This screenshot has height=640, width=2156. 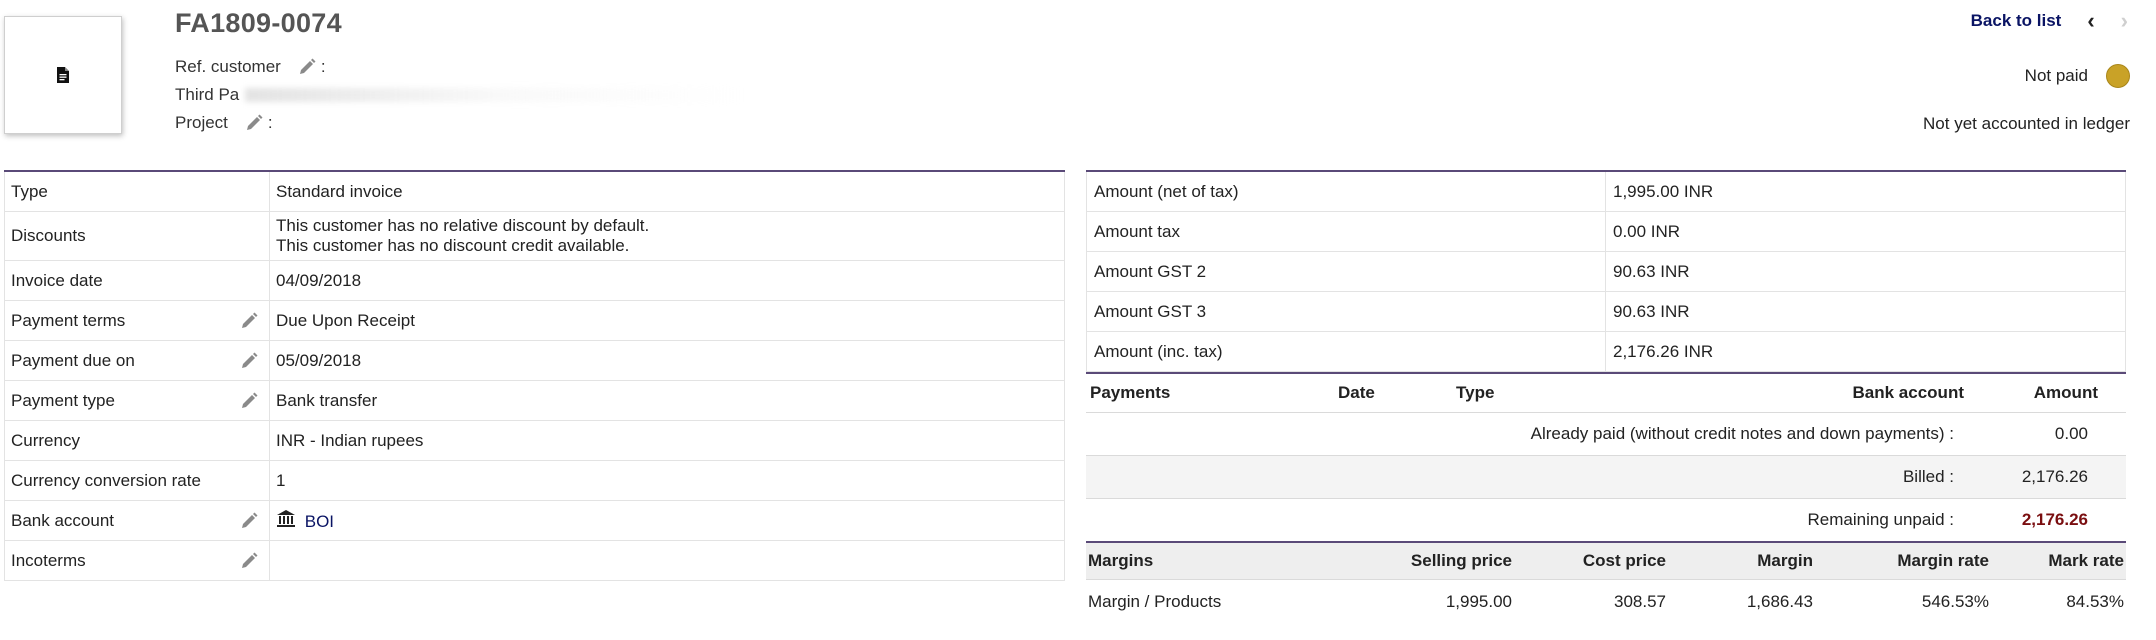 What do you see at coordinates (137, 191) in the screenshot?
I see `type-label: Type` at bounding box center [137, 191].